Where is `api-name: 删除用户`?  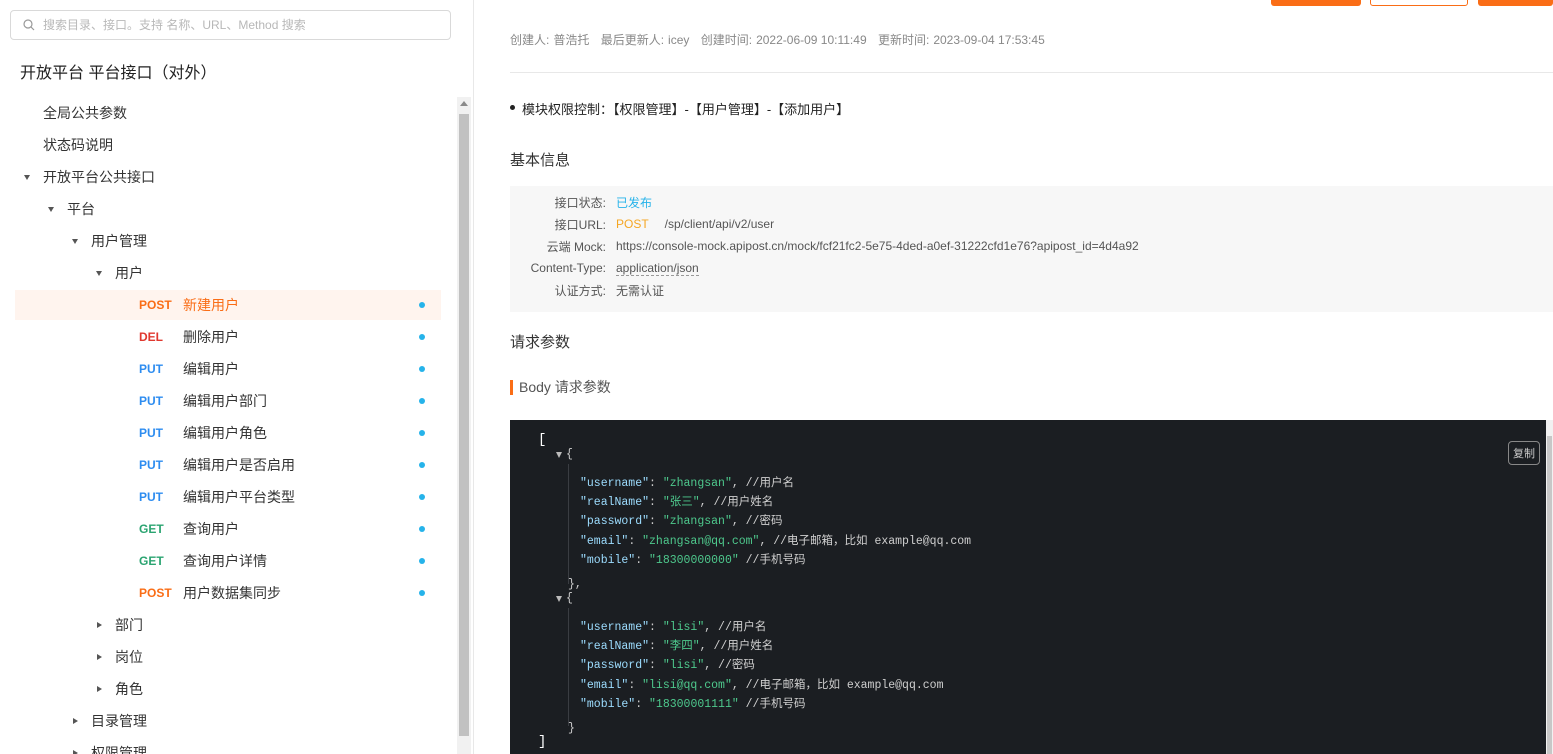 api-name: 删除用户 is located at coordinates (211, 337).